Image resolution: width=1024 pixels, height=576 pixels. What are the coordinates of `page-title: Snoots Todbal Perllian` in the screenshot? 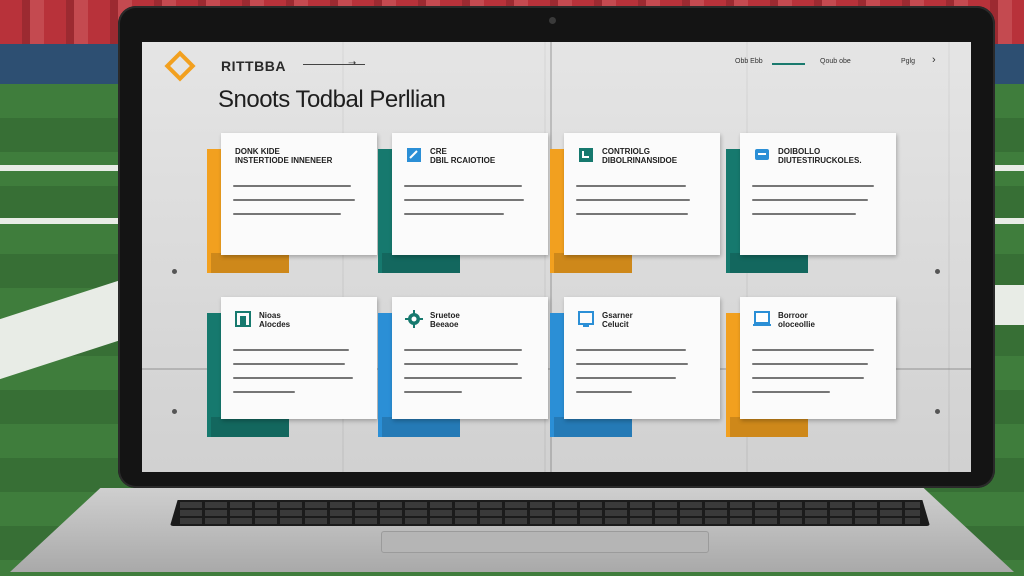 It's located at (332, 99).